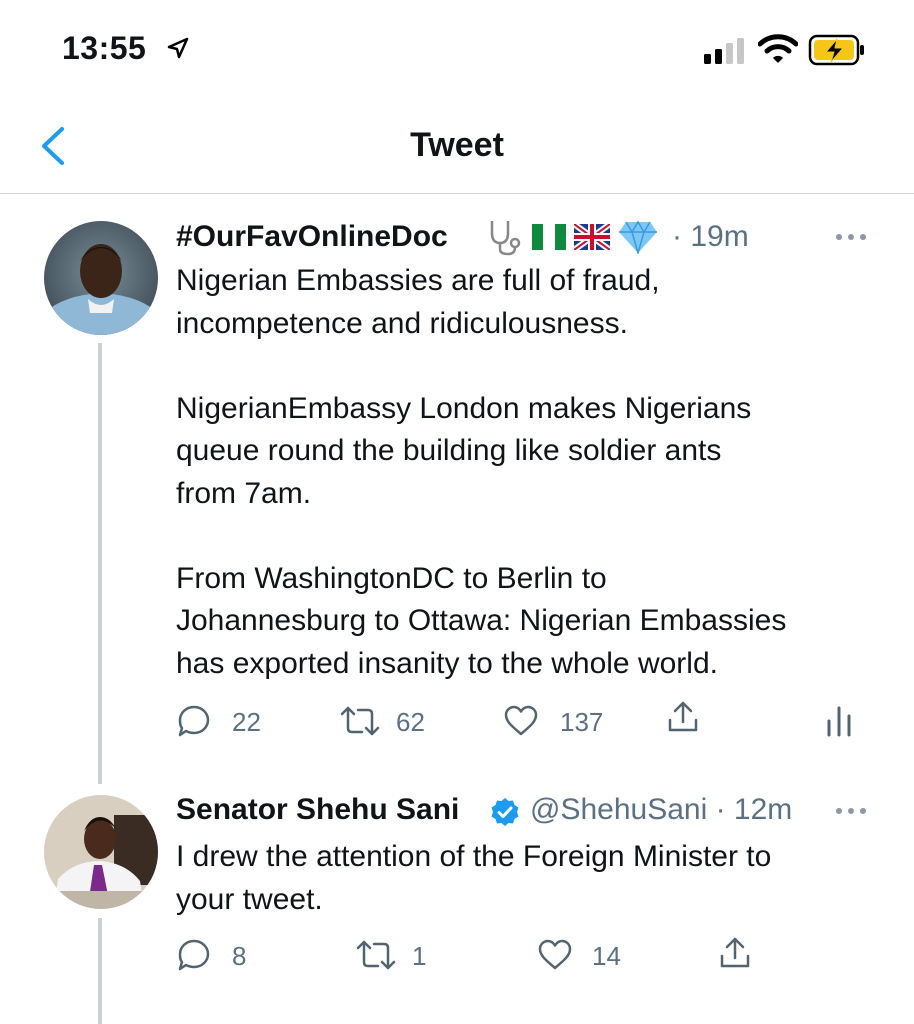 Image resolution: width=914 pixels, height=1024 pixels. What do you see at coordinates (549, 237) in the screenshot?
I see `nigeria-flag-icon` at bounding box center [549, 237].